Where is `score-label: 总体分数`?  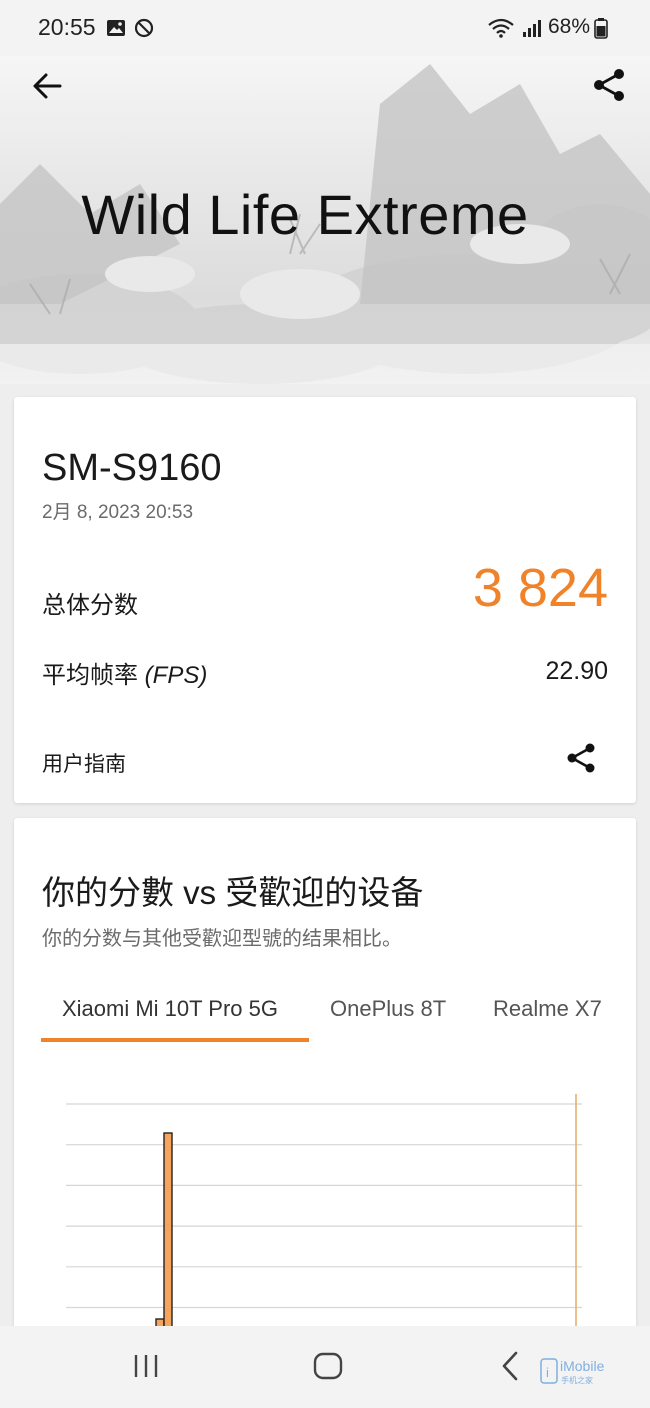 score-label: 总体分数 is located at coordinates (90, 605).